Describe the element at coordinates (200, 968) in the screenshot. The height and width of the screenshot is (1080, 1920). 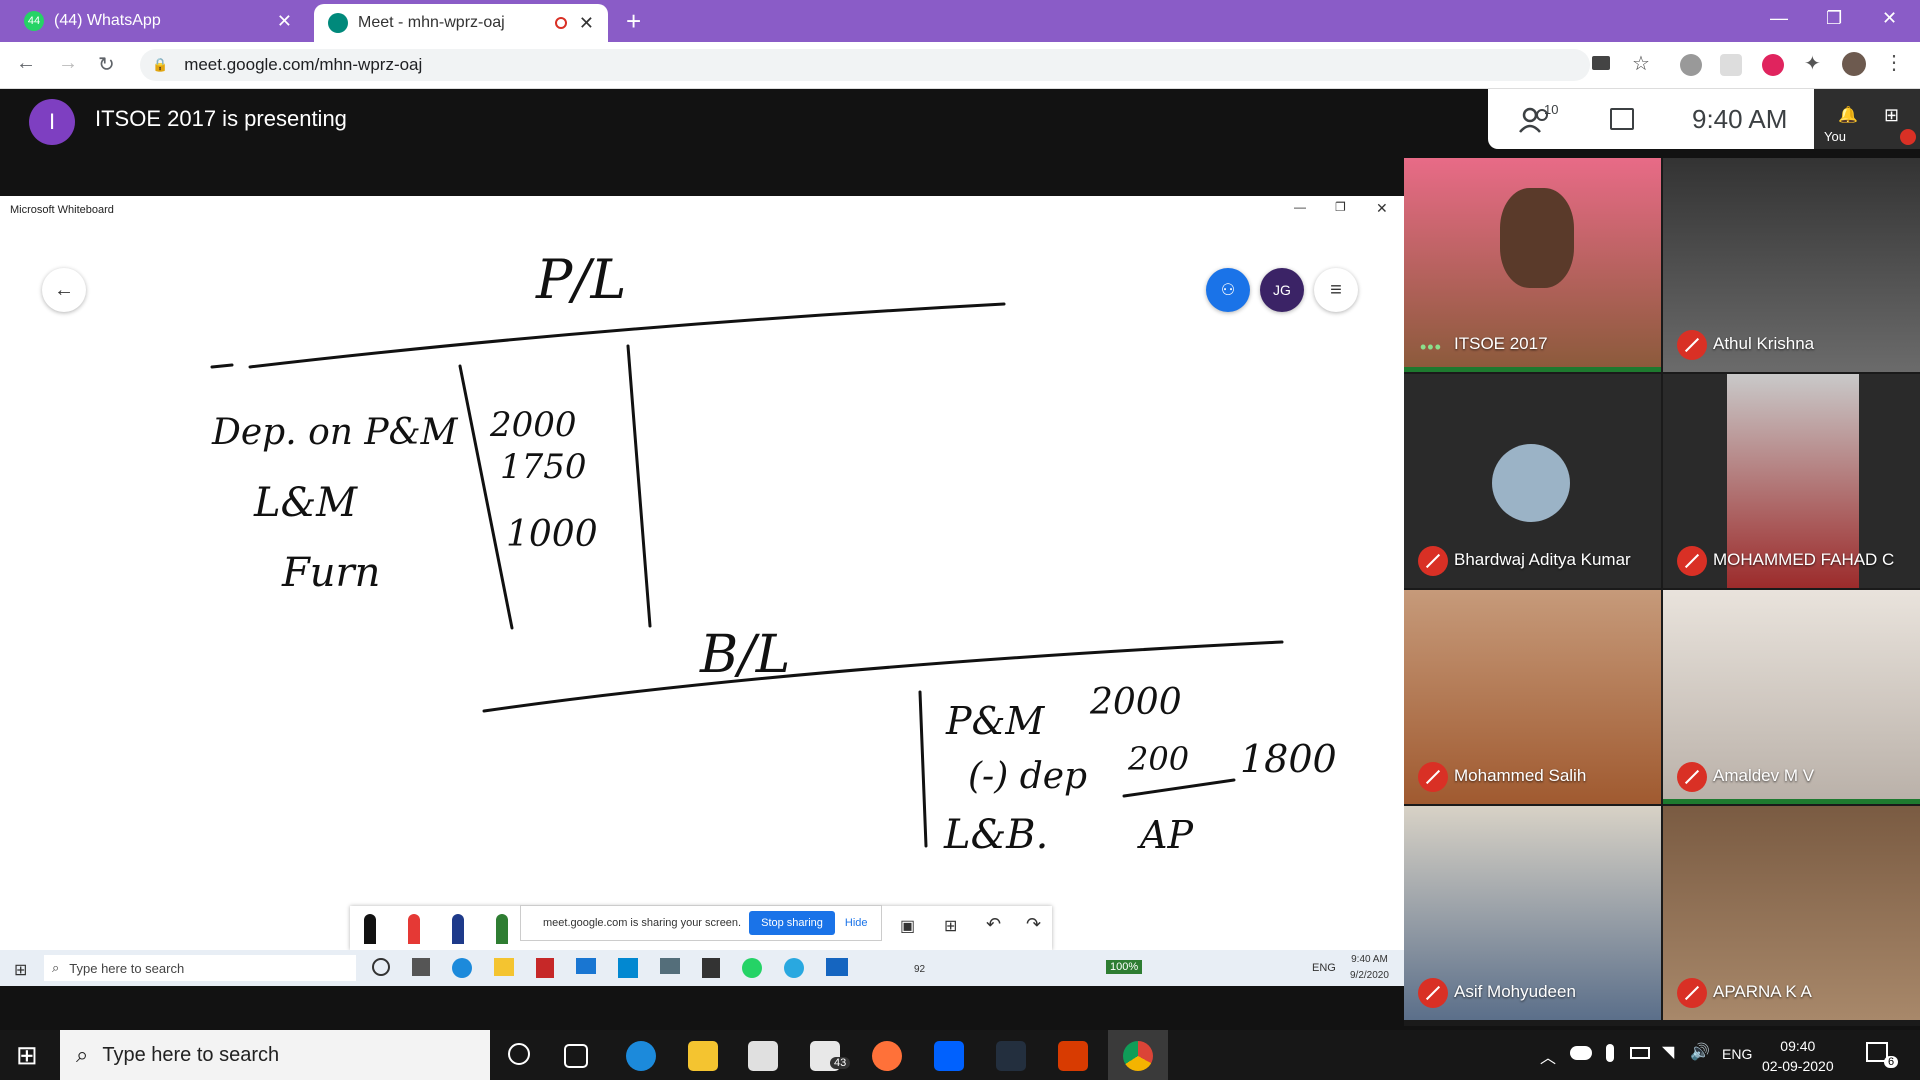
I see `shared-search-box: ⌕ Type here to search` at that location.